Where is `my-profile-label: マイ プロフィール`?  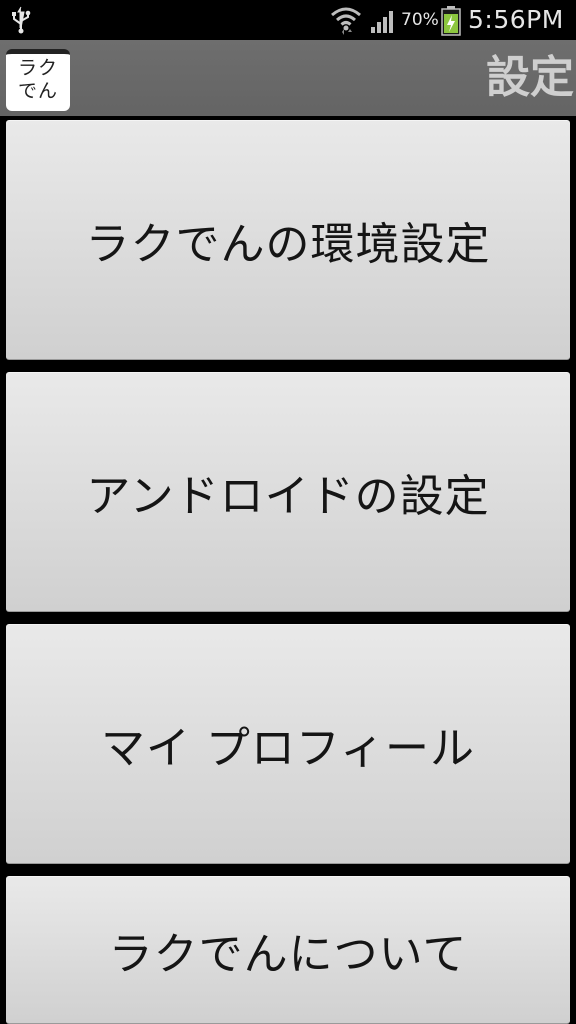
my-profile-label: マイ プロフィール is located at coordinates (288, 748).